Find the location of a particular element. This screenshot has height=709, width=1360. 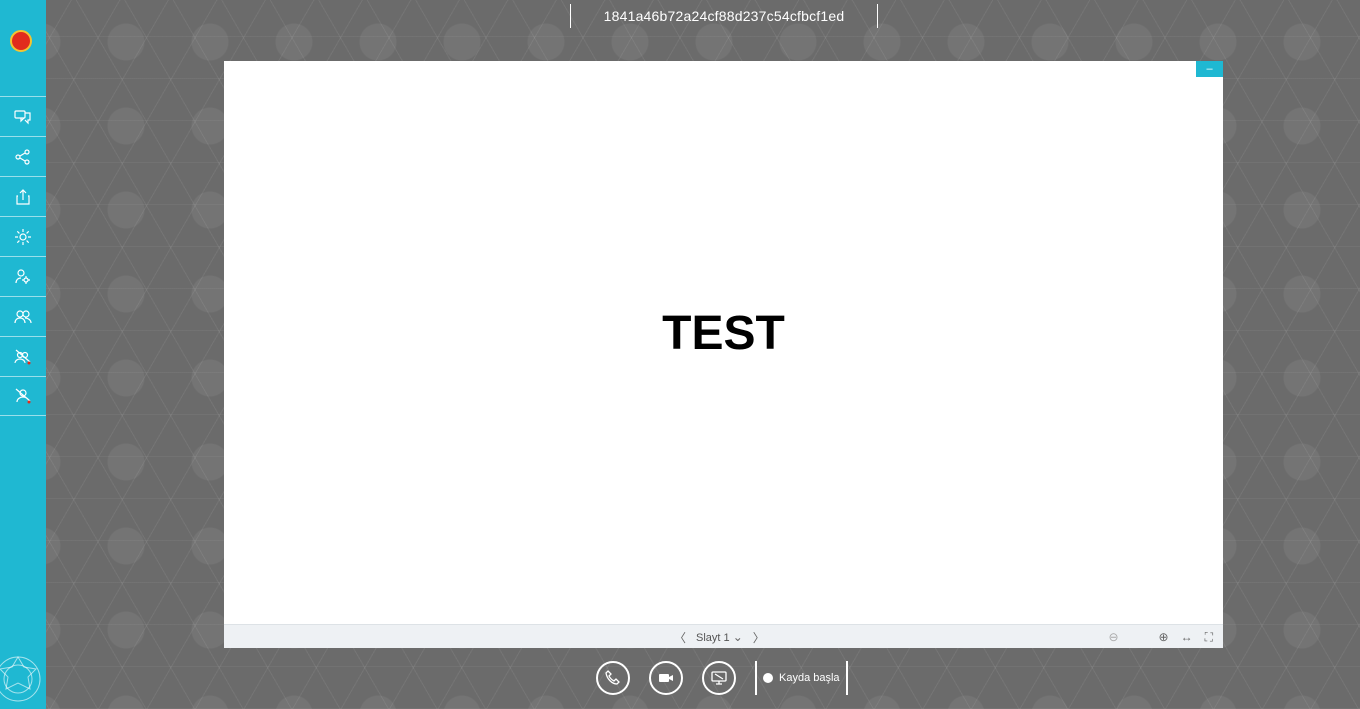

fullscreen-icon: ⛶ is located at coordinates (1209, 637).